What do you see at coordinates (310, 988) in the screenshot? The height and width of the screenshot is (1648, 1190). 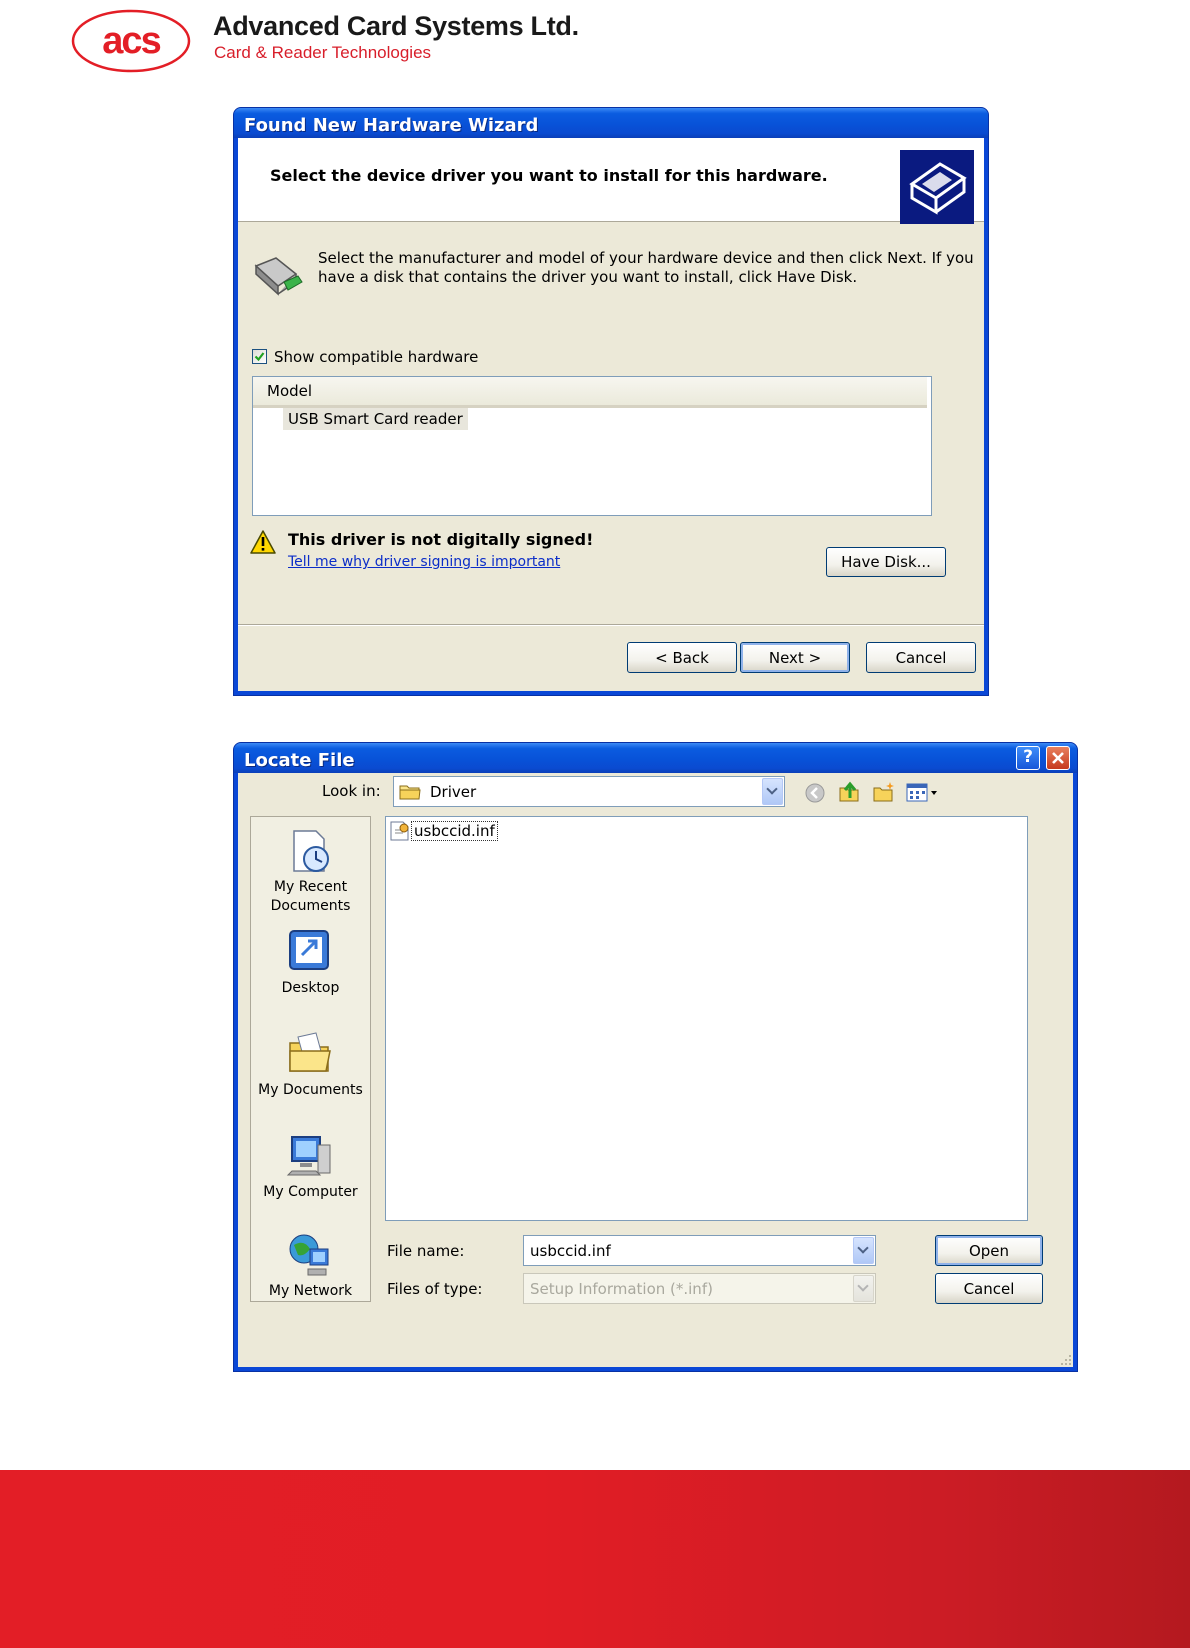 I see `place-label-line-1: Desktop` at bounding box center [310, 988].